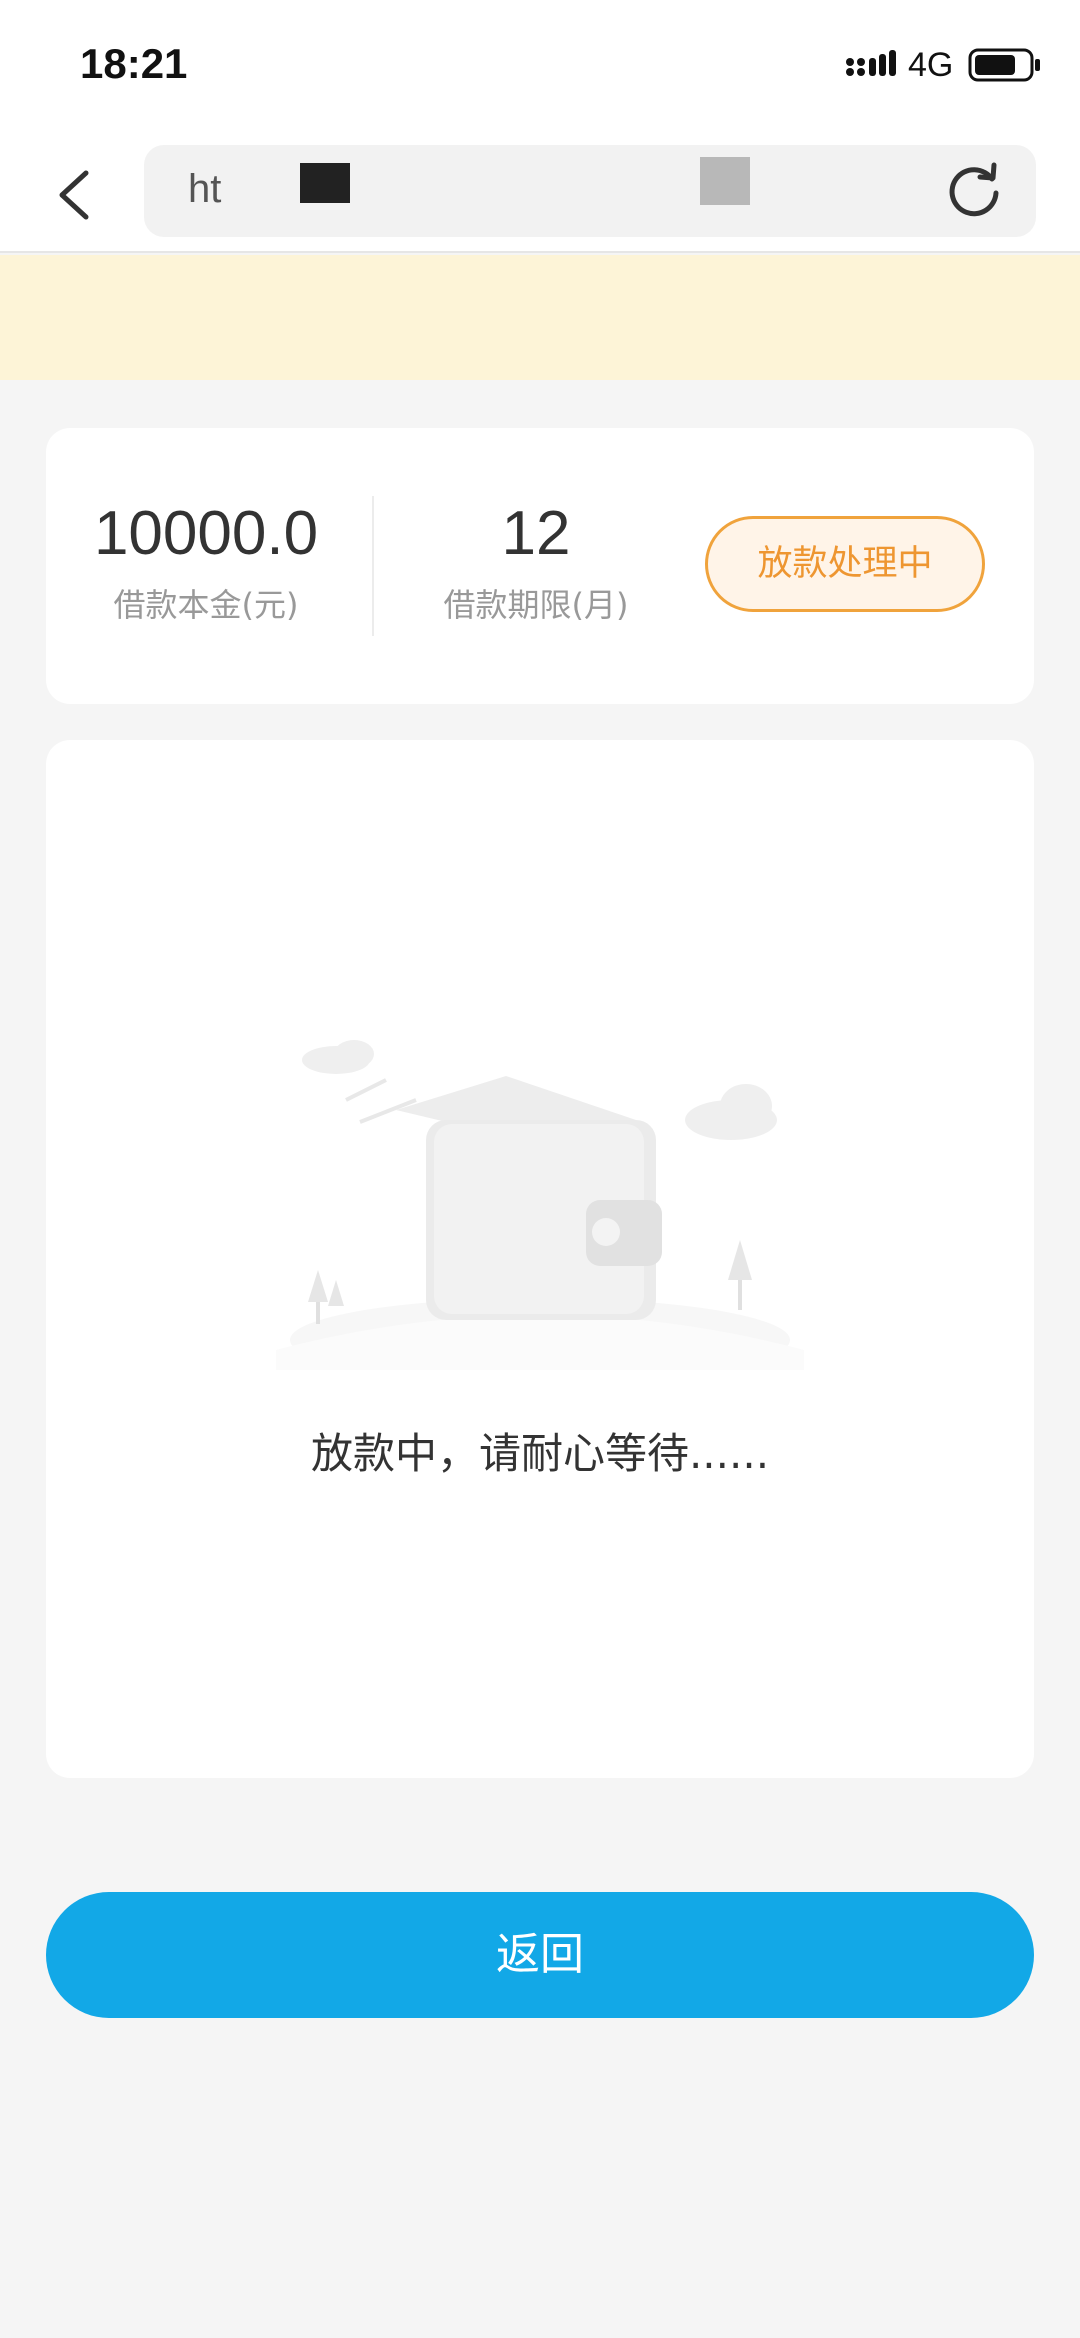 This screenshot has width=1080, height=2338. Describe the element at coordinates (205, 189) in the screenshot. I see `url-text: ht` at that location.